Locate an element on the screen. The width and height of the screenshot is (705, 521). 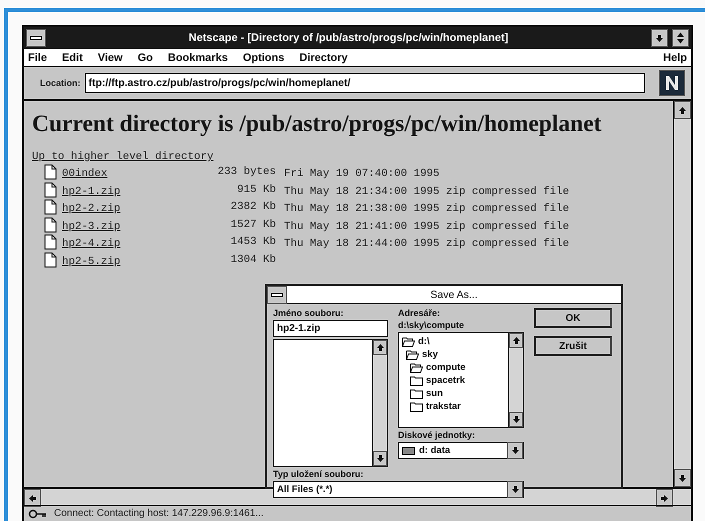
field-label: Jméno souboru: is located at coordinates (309, 313).